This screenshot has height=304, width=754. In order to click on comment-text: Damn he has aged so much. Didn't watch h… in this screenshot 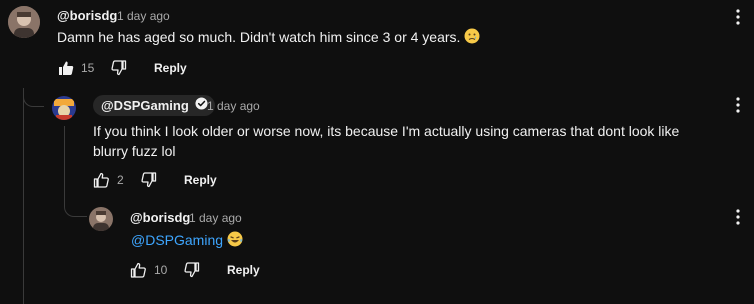, I will do `click(259, 37)`.